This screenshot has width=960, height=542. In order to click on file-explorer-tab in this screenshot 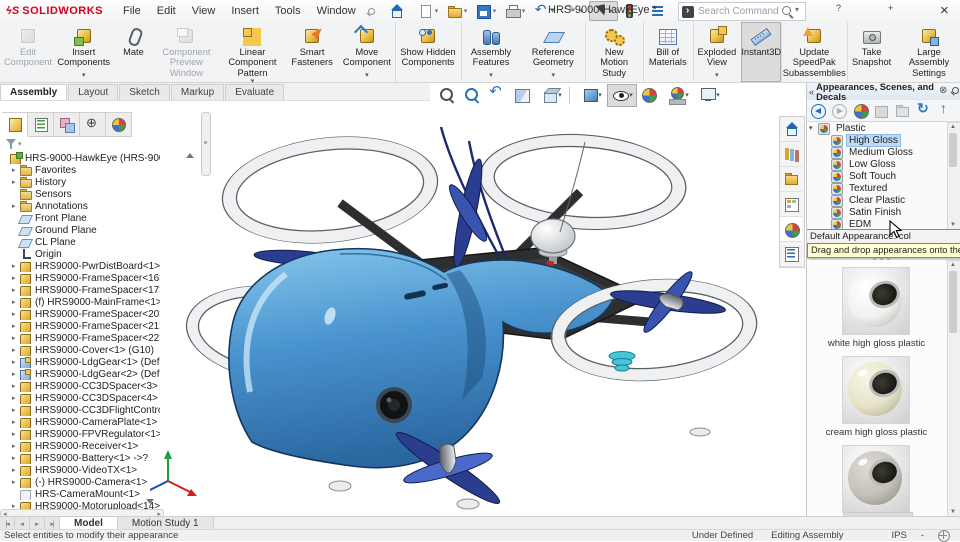, I will do `click(791, 179)`.